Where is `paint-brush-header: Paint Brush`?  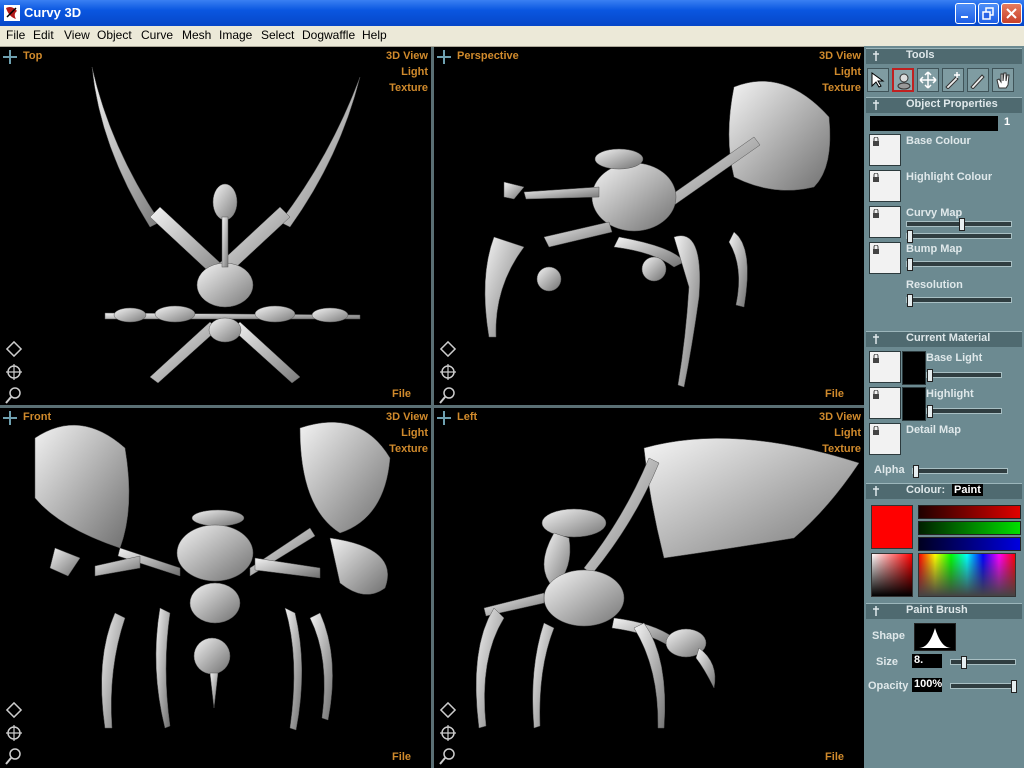 paint-brush-header: Paint Brush is located at coordinates (944, 611).